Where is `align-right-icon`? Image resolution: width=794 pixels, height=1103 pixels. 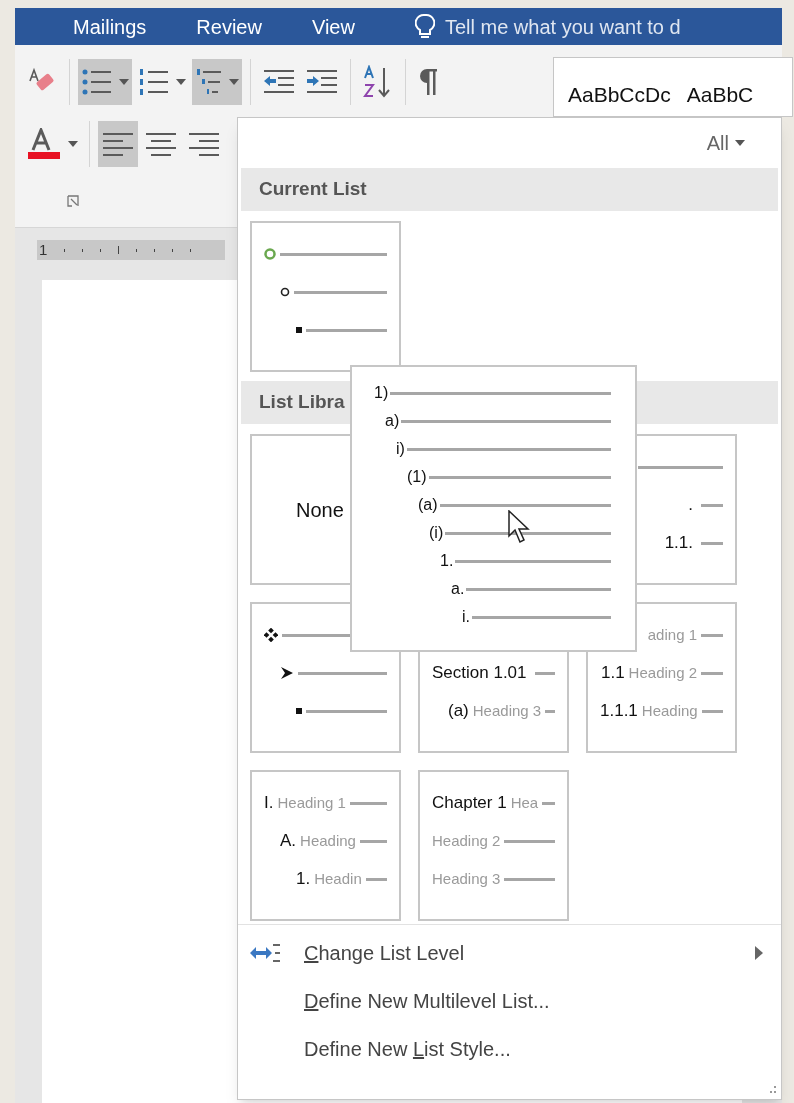
align-right-icon is located at coordinates (204, 144).